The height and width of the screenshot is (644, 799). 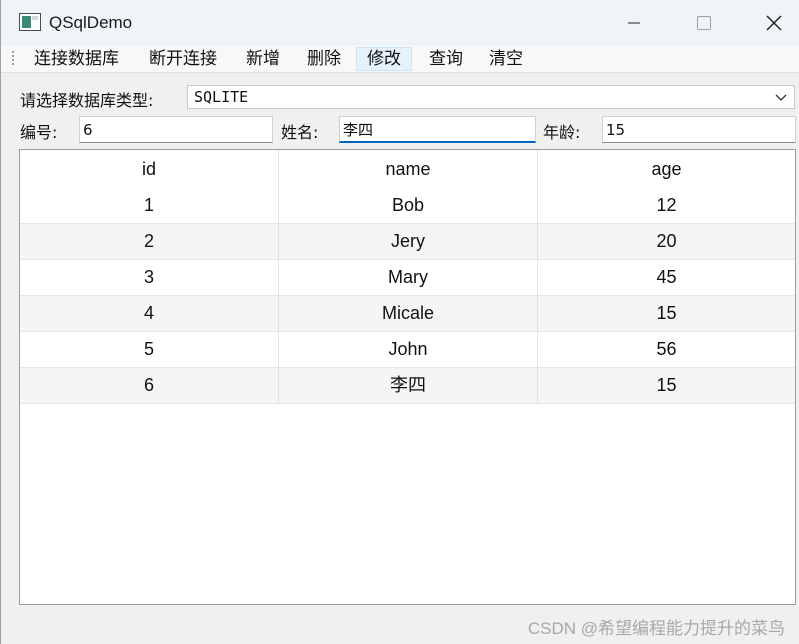 I want to click on age-input, so click(x=699, y=129).